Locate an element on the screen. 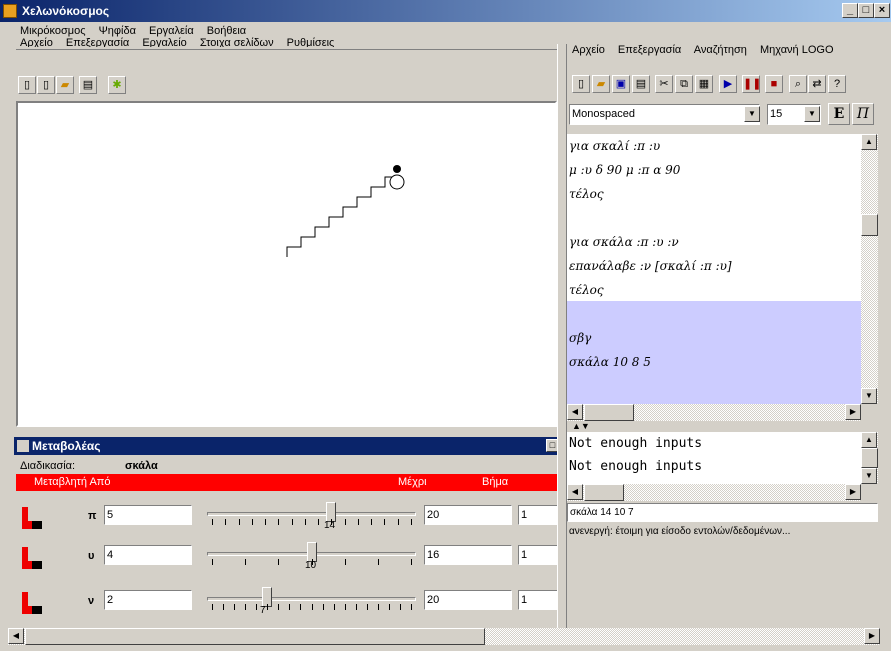 The width and height of the screenshot is (891, 651). editor-menu-logo-engine: Μηχανή LOGO is located at coordinates (797, 50).